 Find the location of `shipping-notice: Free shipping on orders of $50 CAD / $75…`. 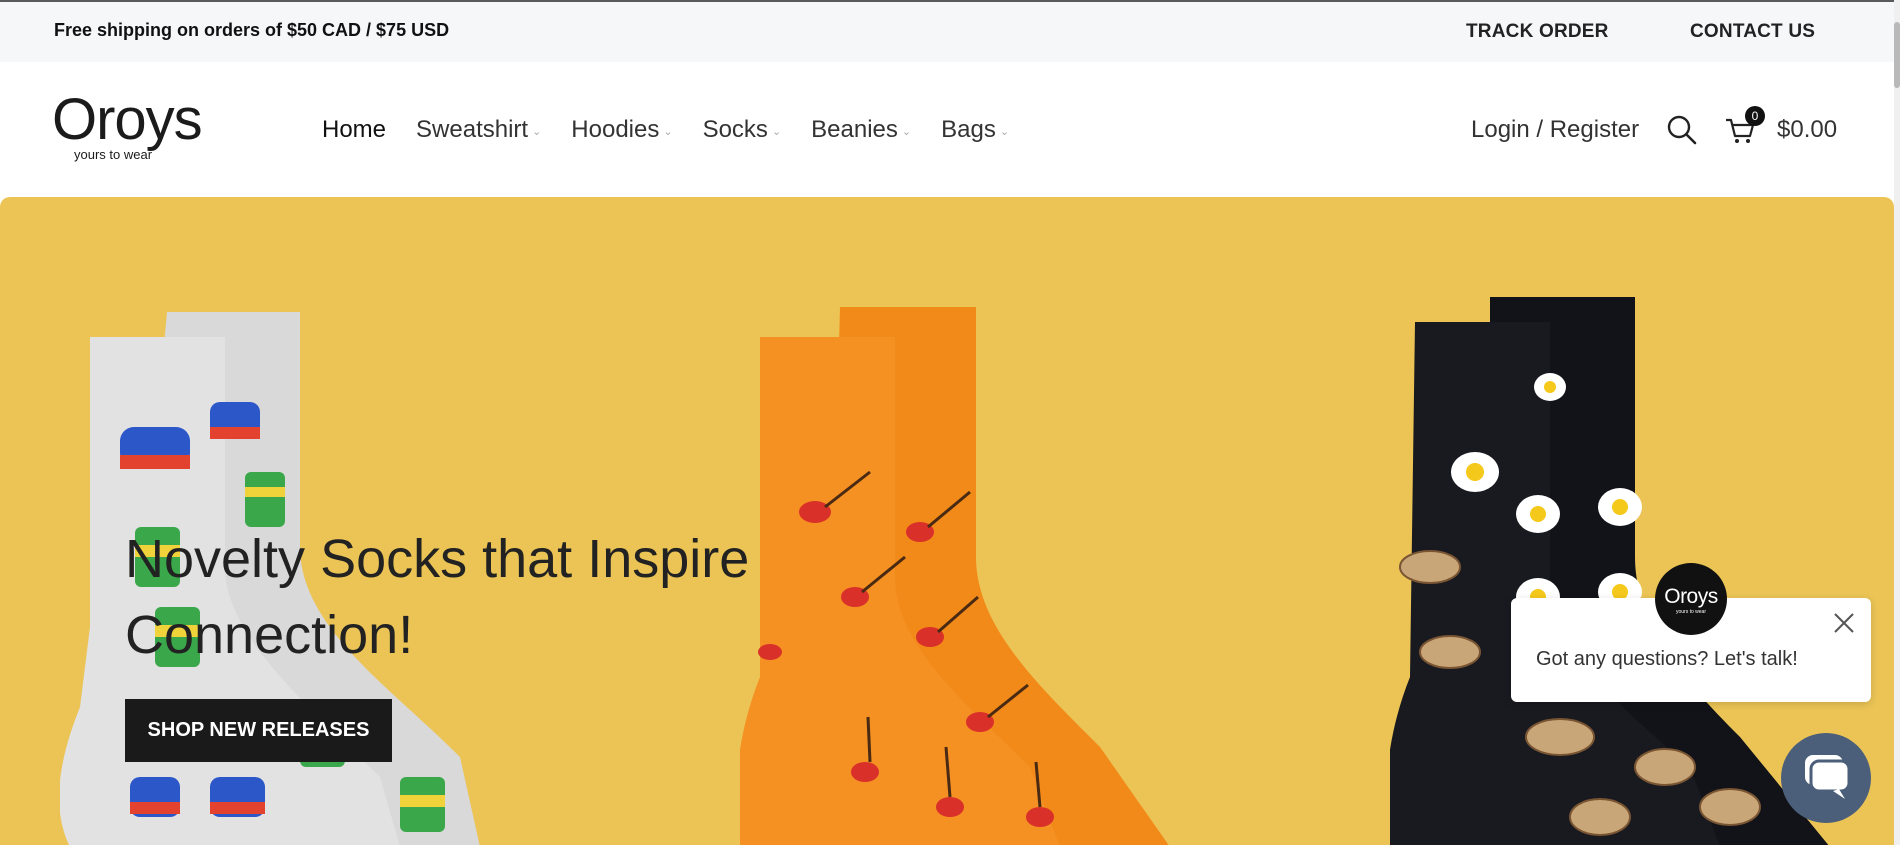

shipping-notice: Free shipping on orders of $50 CAD / $75… is located at coordinates (252, 30).